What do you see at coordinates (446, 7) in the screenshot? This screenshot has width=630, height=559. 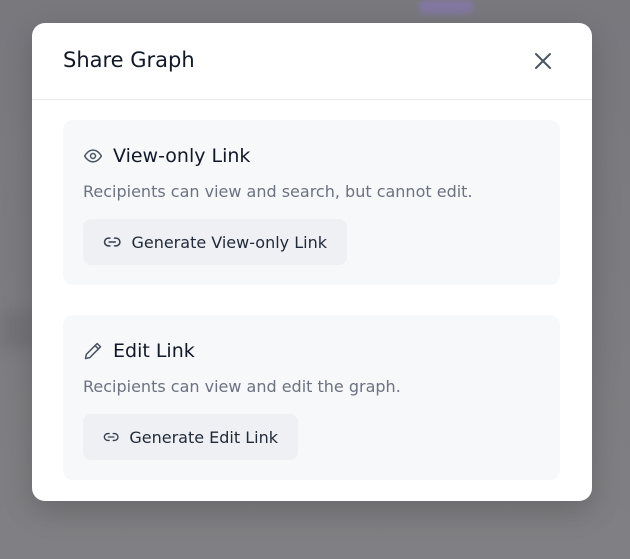 I see `background-accent-shape` at bounding box center [446, 7].